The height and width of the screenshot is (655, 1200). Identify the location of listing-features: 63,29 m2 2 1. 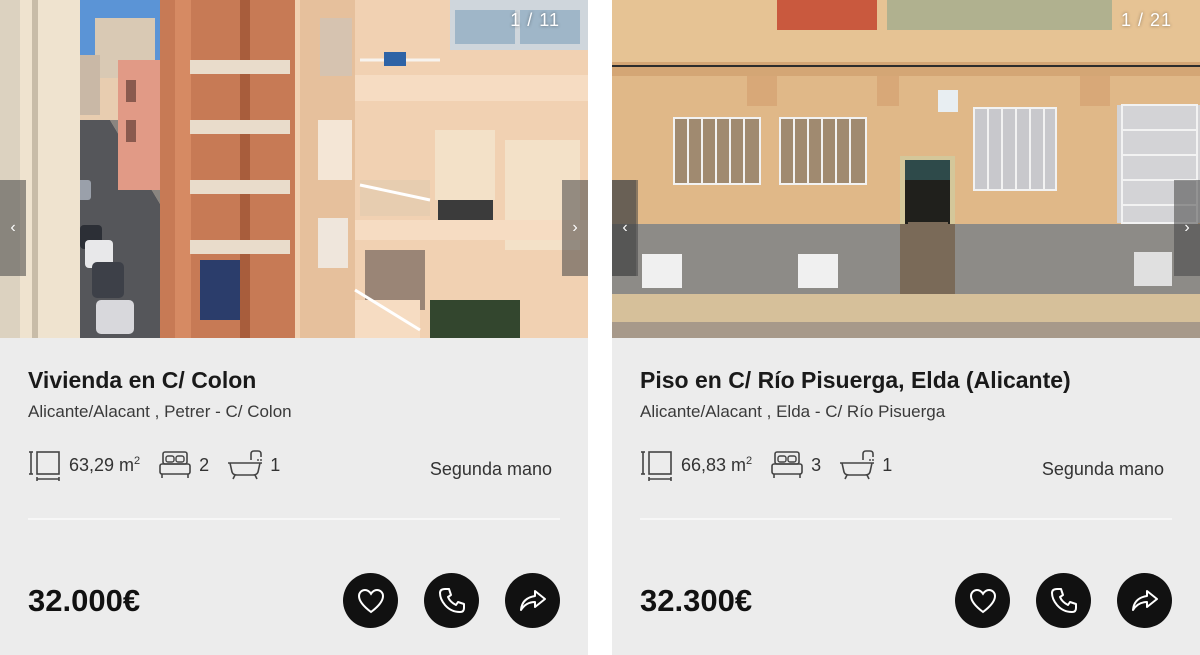
(163, 465).